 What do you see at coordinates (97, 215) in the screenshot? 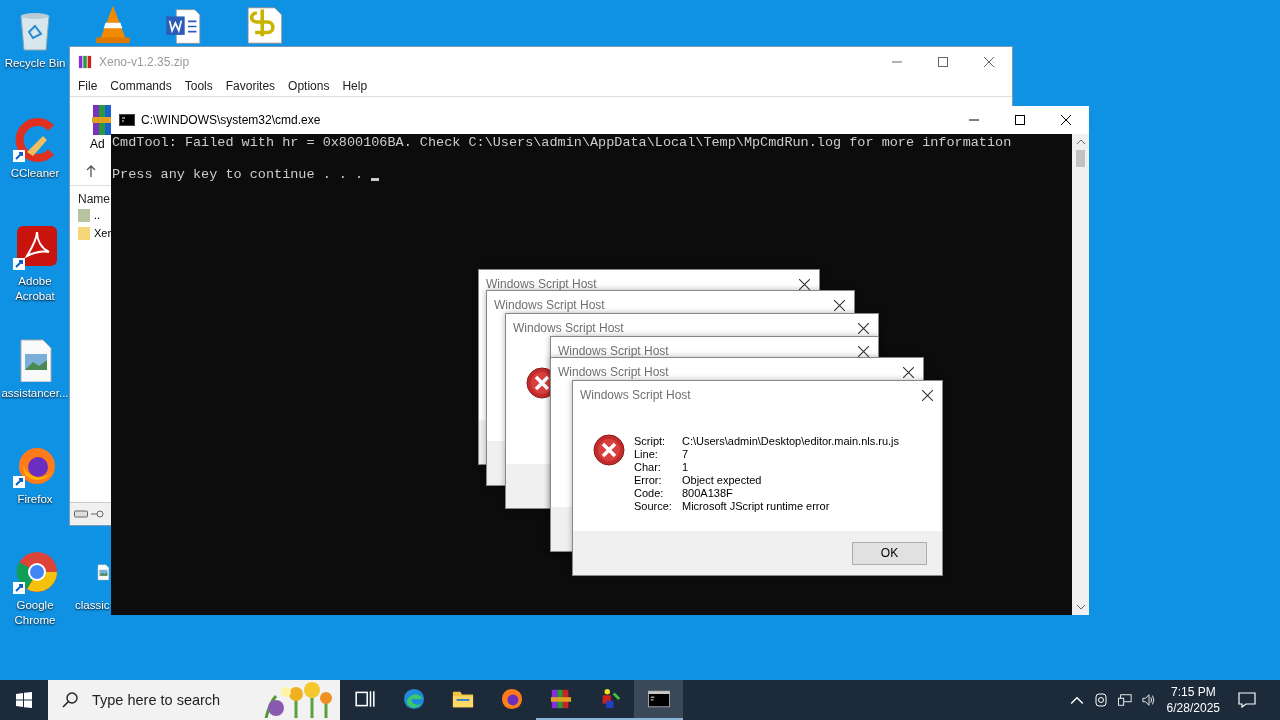
I see `file-name: ..` at bounding box center [97, 215].